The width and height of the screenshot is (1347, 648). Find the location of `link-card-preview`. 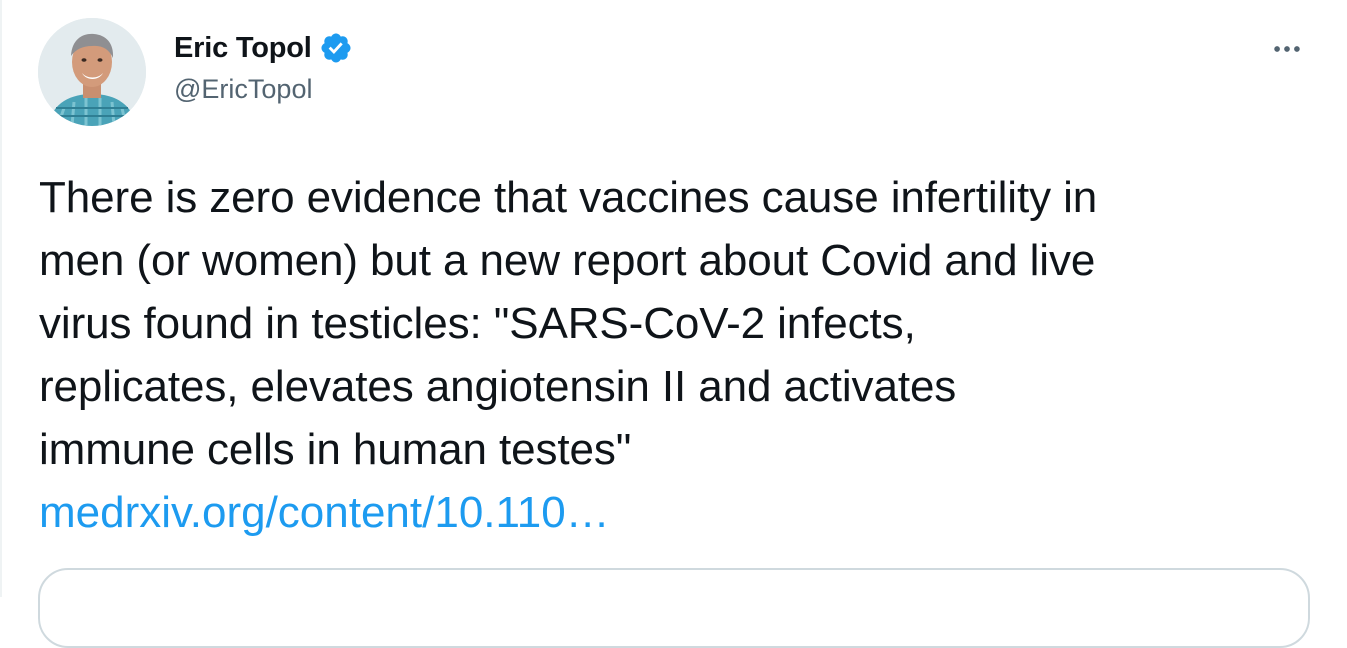

link-card-preview is located at coordinates (674, 608).